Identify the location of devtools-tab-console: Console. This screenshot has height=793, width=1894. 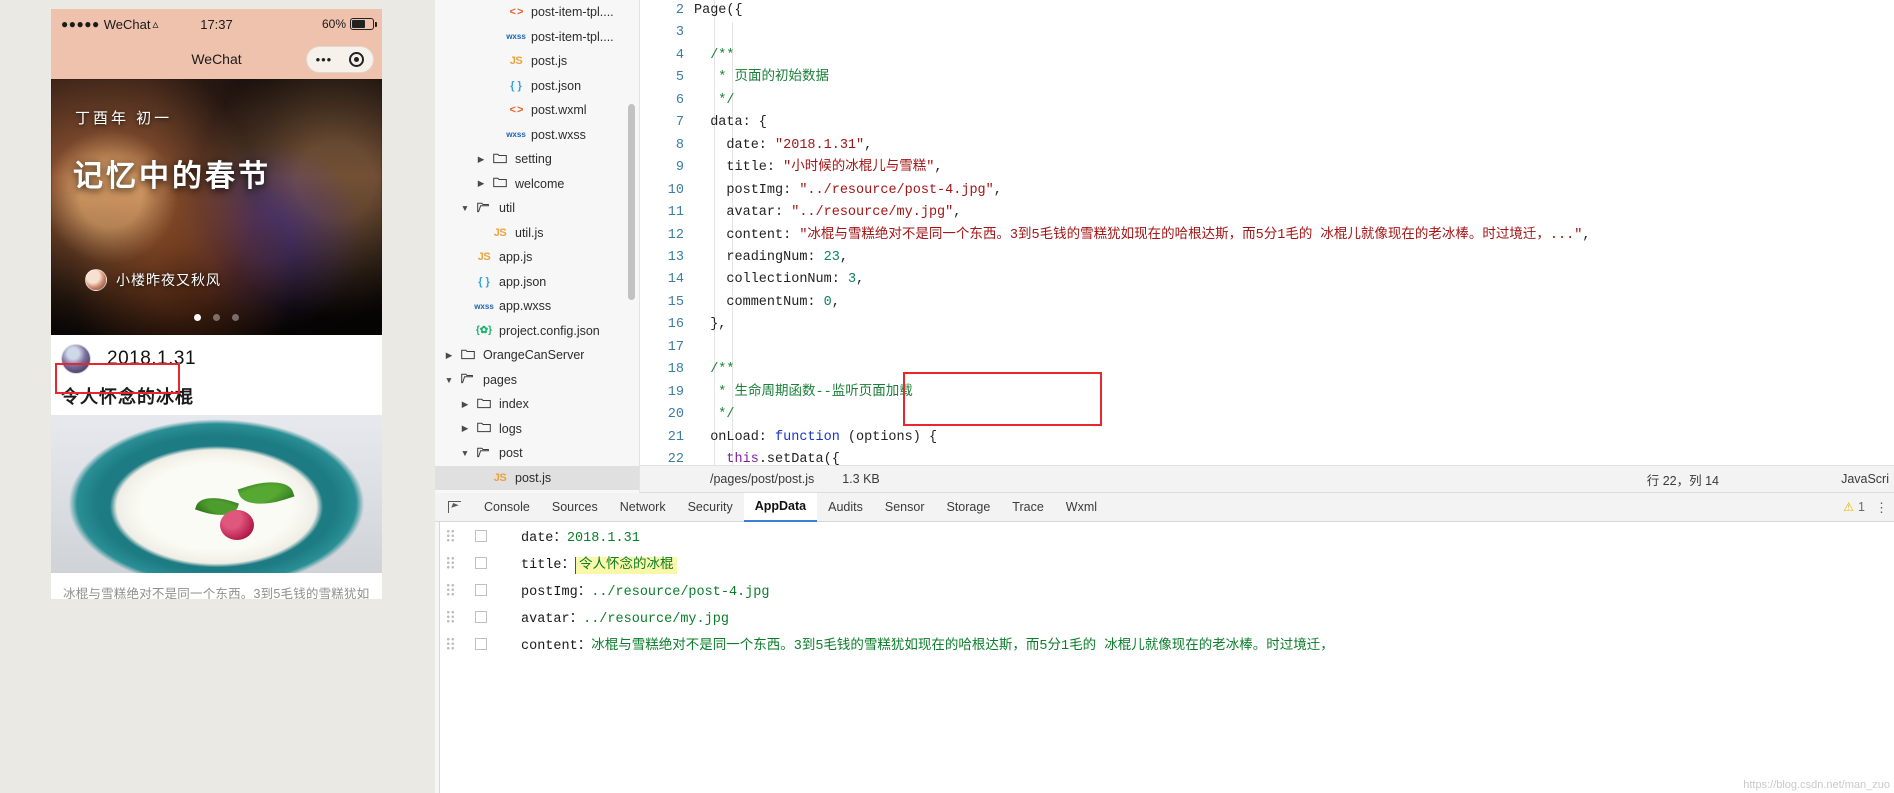
(507, 507).